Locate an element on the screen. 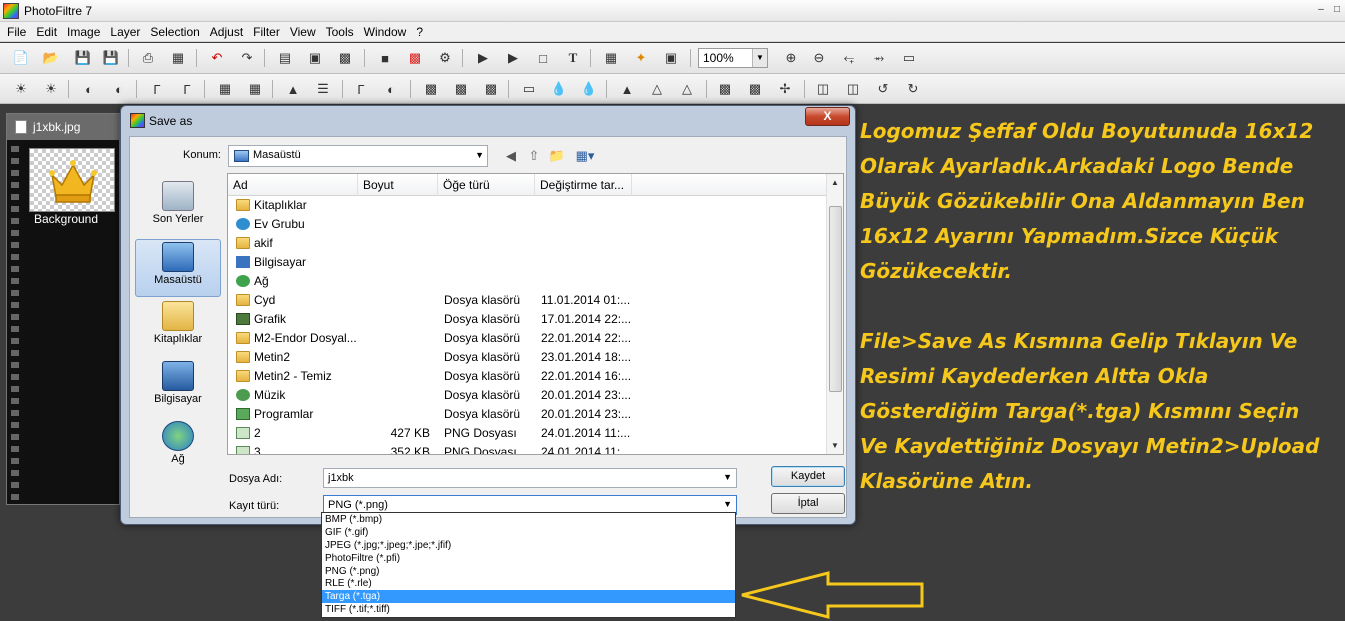 Image resolution: width=1345 pixels, height=621 pixels. view-menu-icon: ▦▾ is located at coordinates (585, 156).